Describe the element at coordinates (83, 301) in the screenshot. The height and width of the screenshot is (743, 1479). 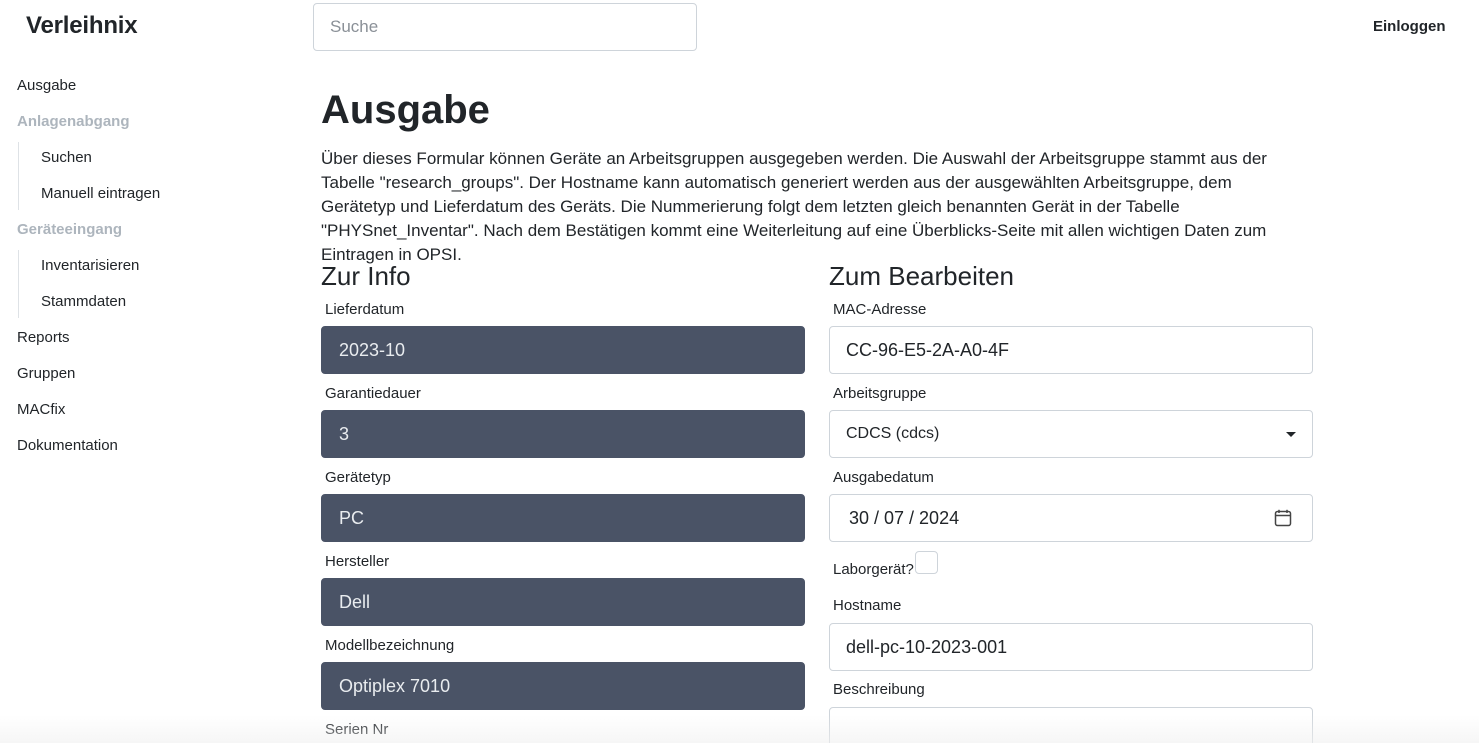
I see `sidebar-item-stammdaten: Stammdaten` at that location.